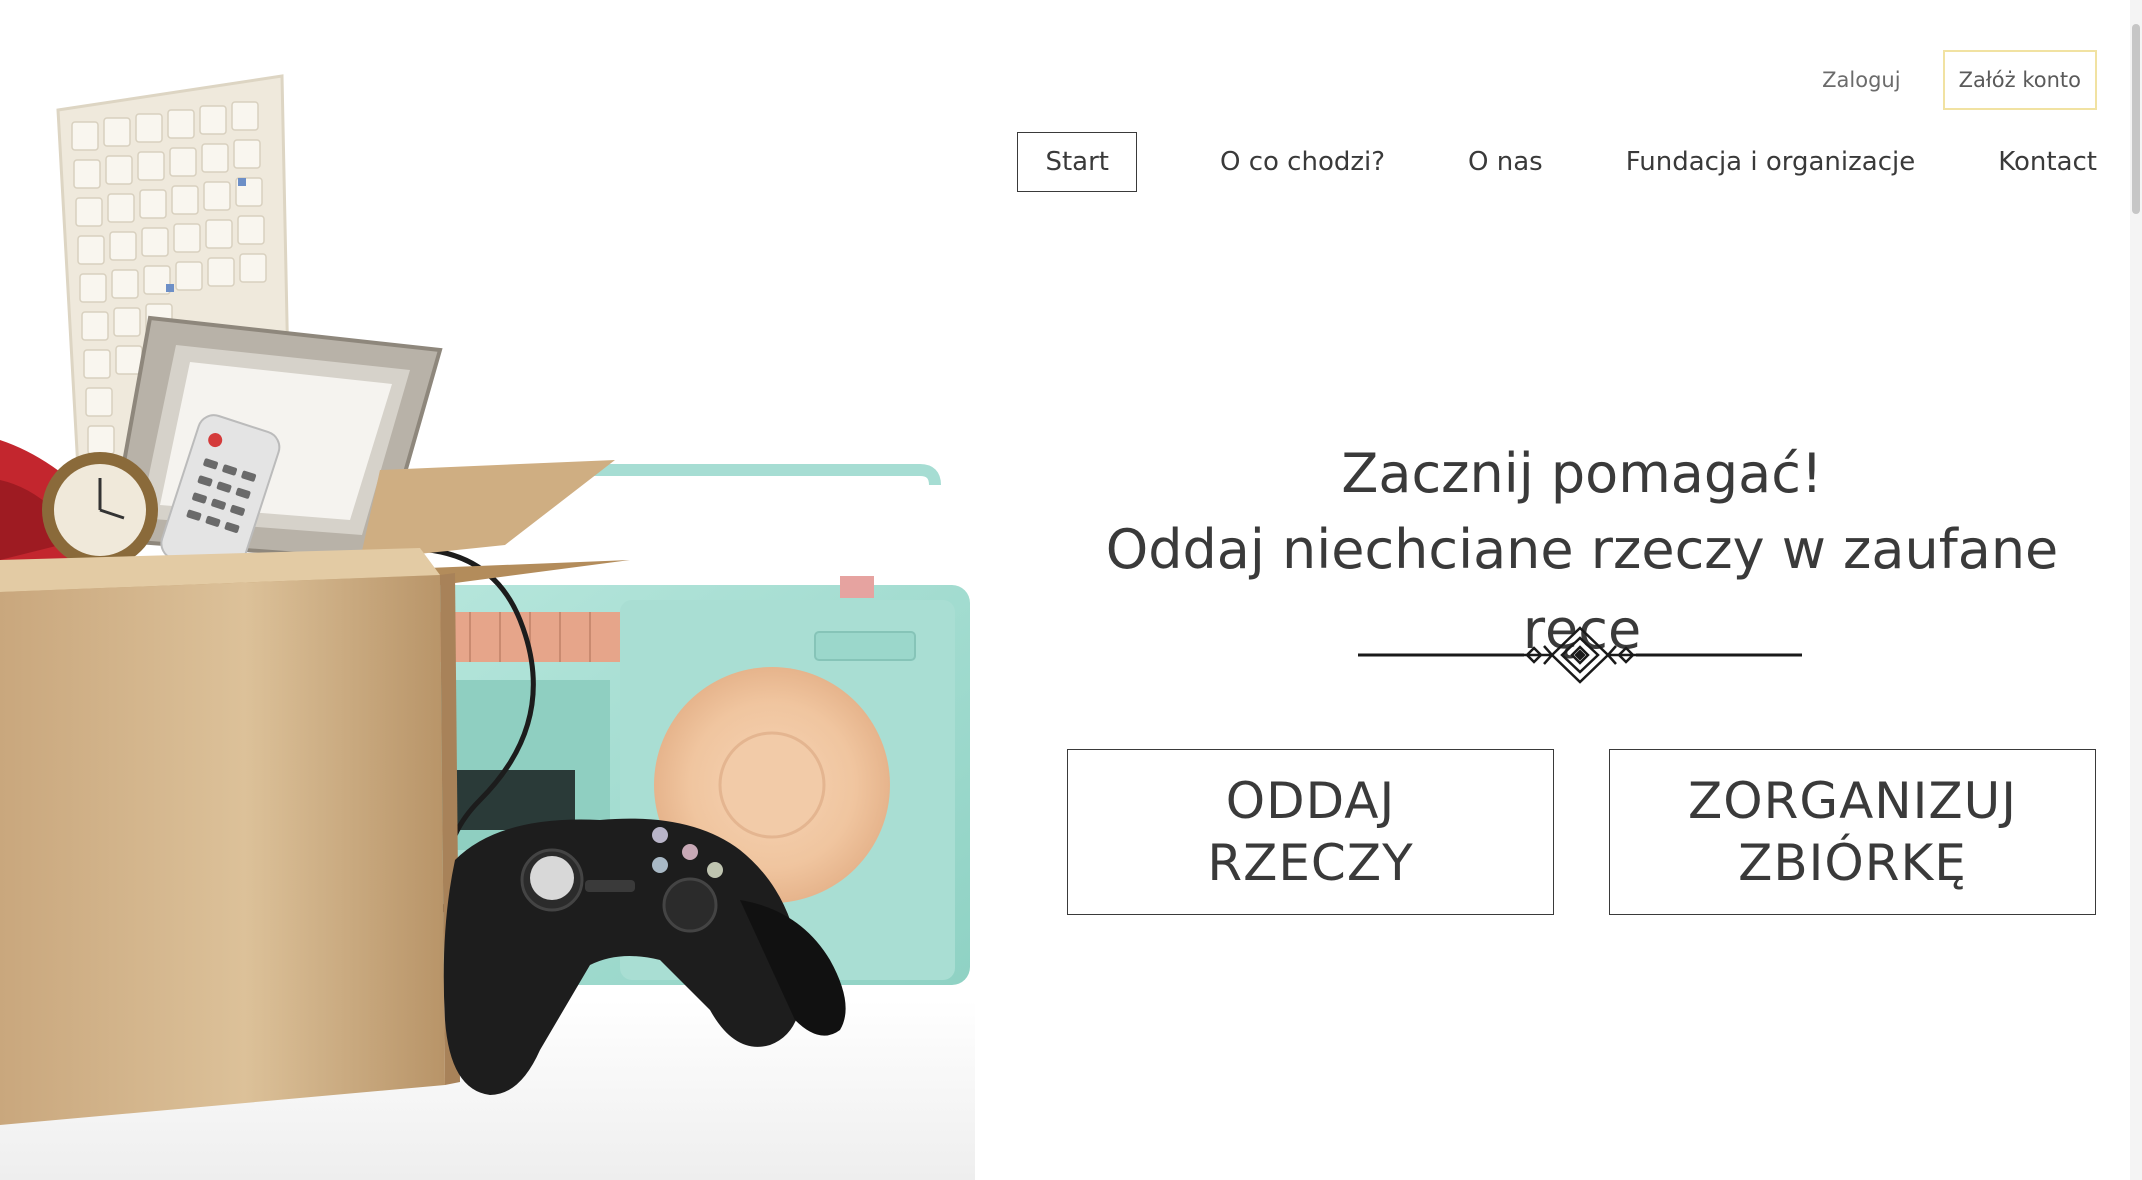  Describe the element at coordinates (1310, 832) in the screenshot. I see `give-items-button: ODDAJ RZECZY` at that location.